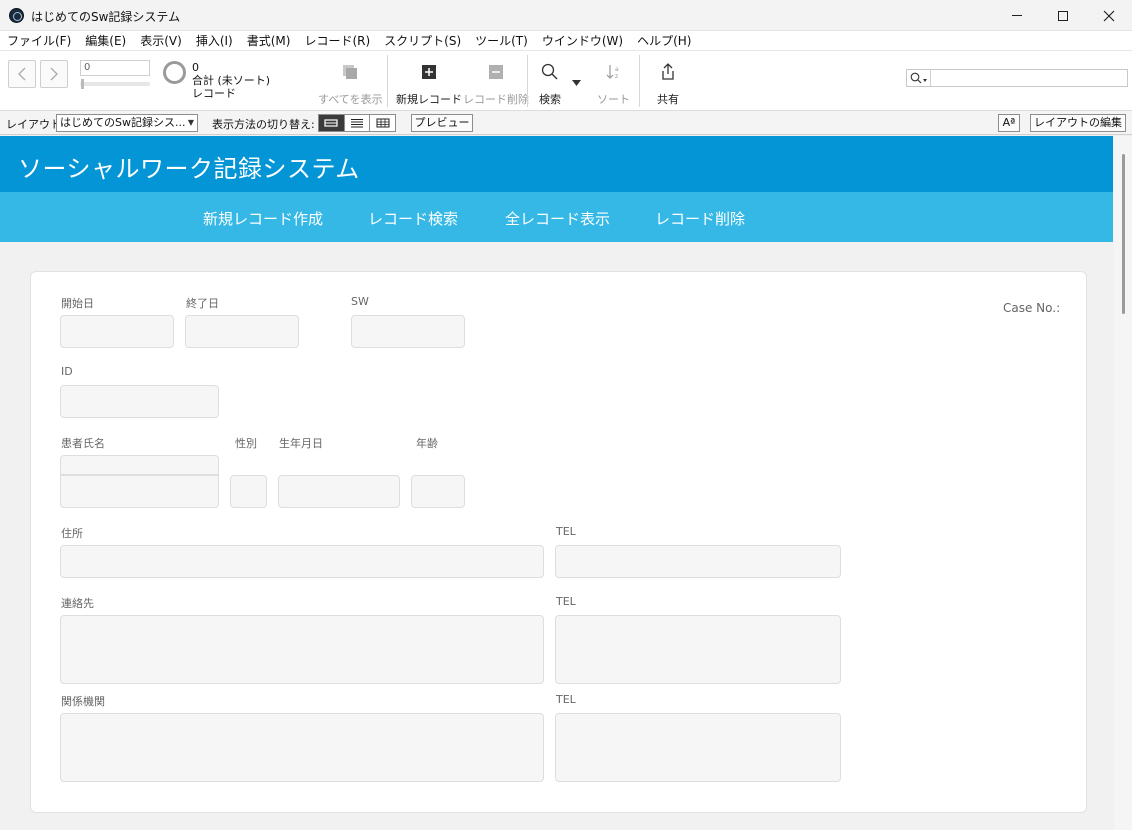 The width and height of the screenshot is (1132, 830). Describe the element at coordinates (566, 15) in the screenshot. I see `title-bar: はじめてのSw記録システム` at that location.